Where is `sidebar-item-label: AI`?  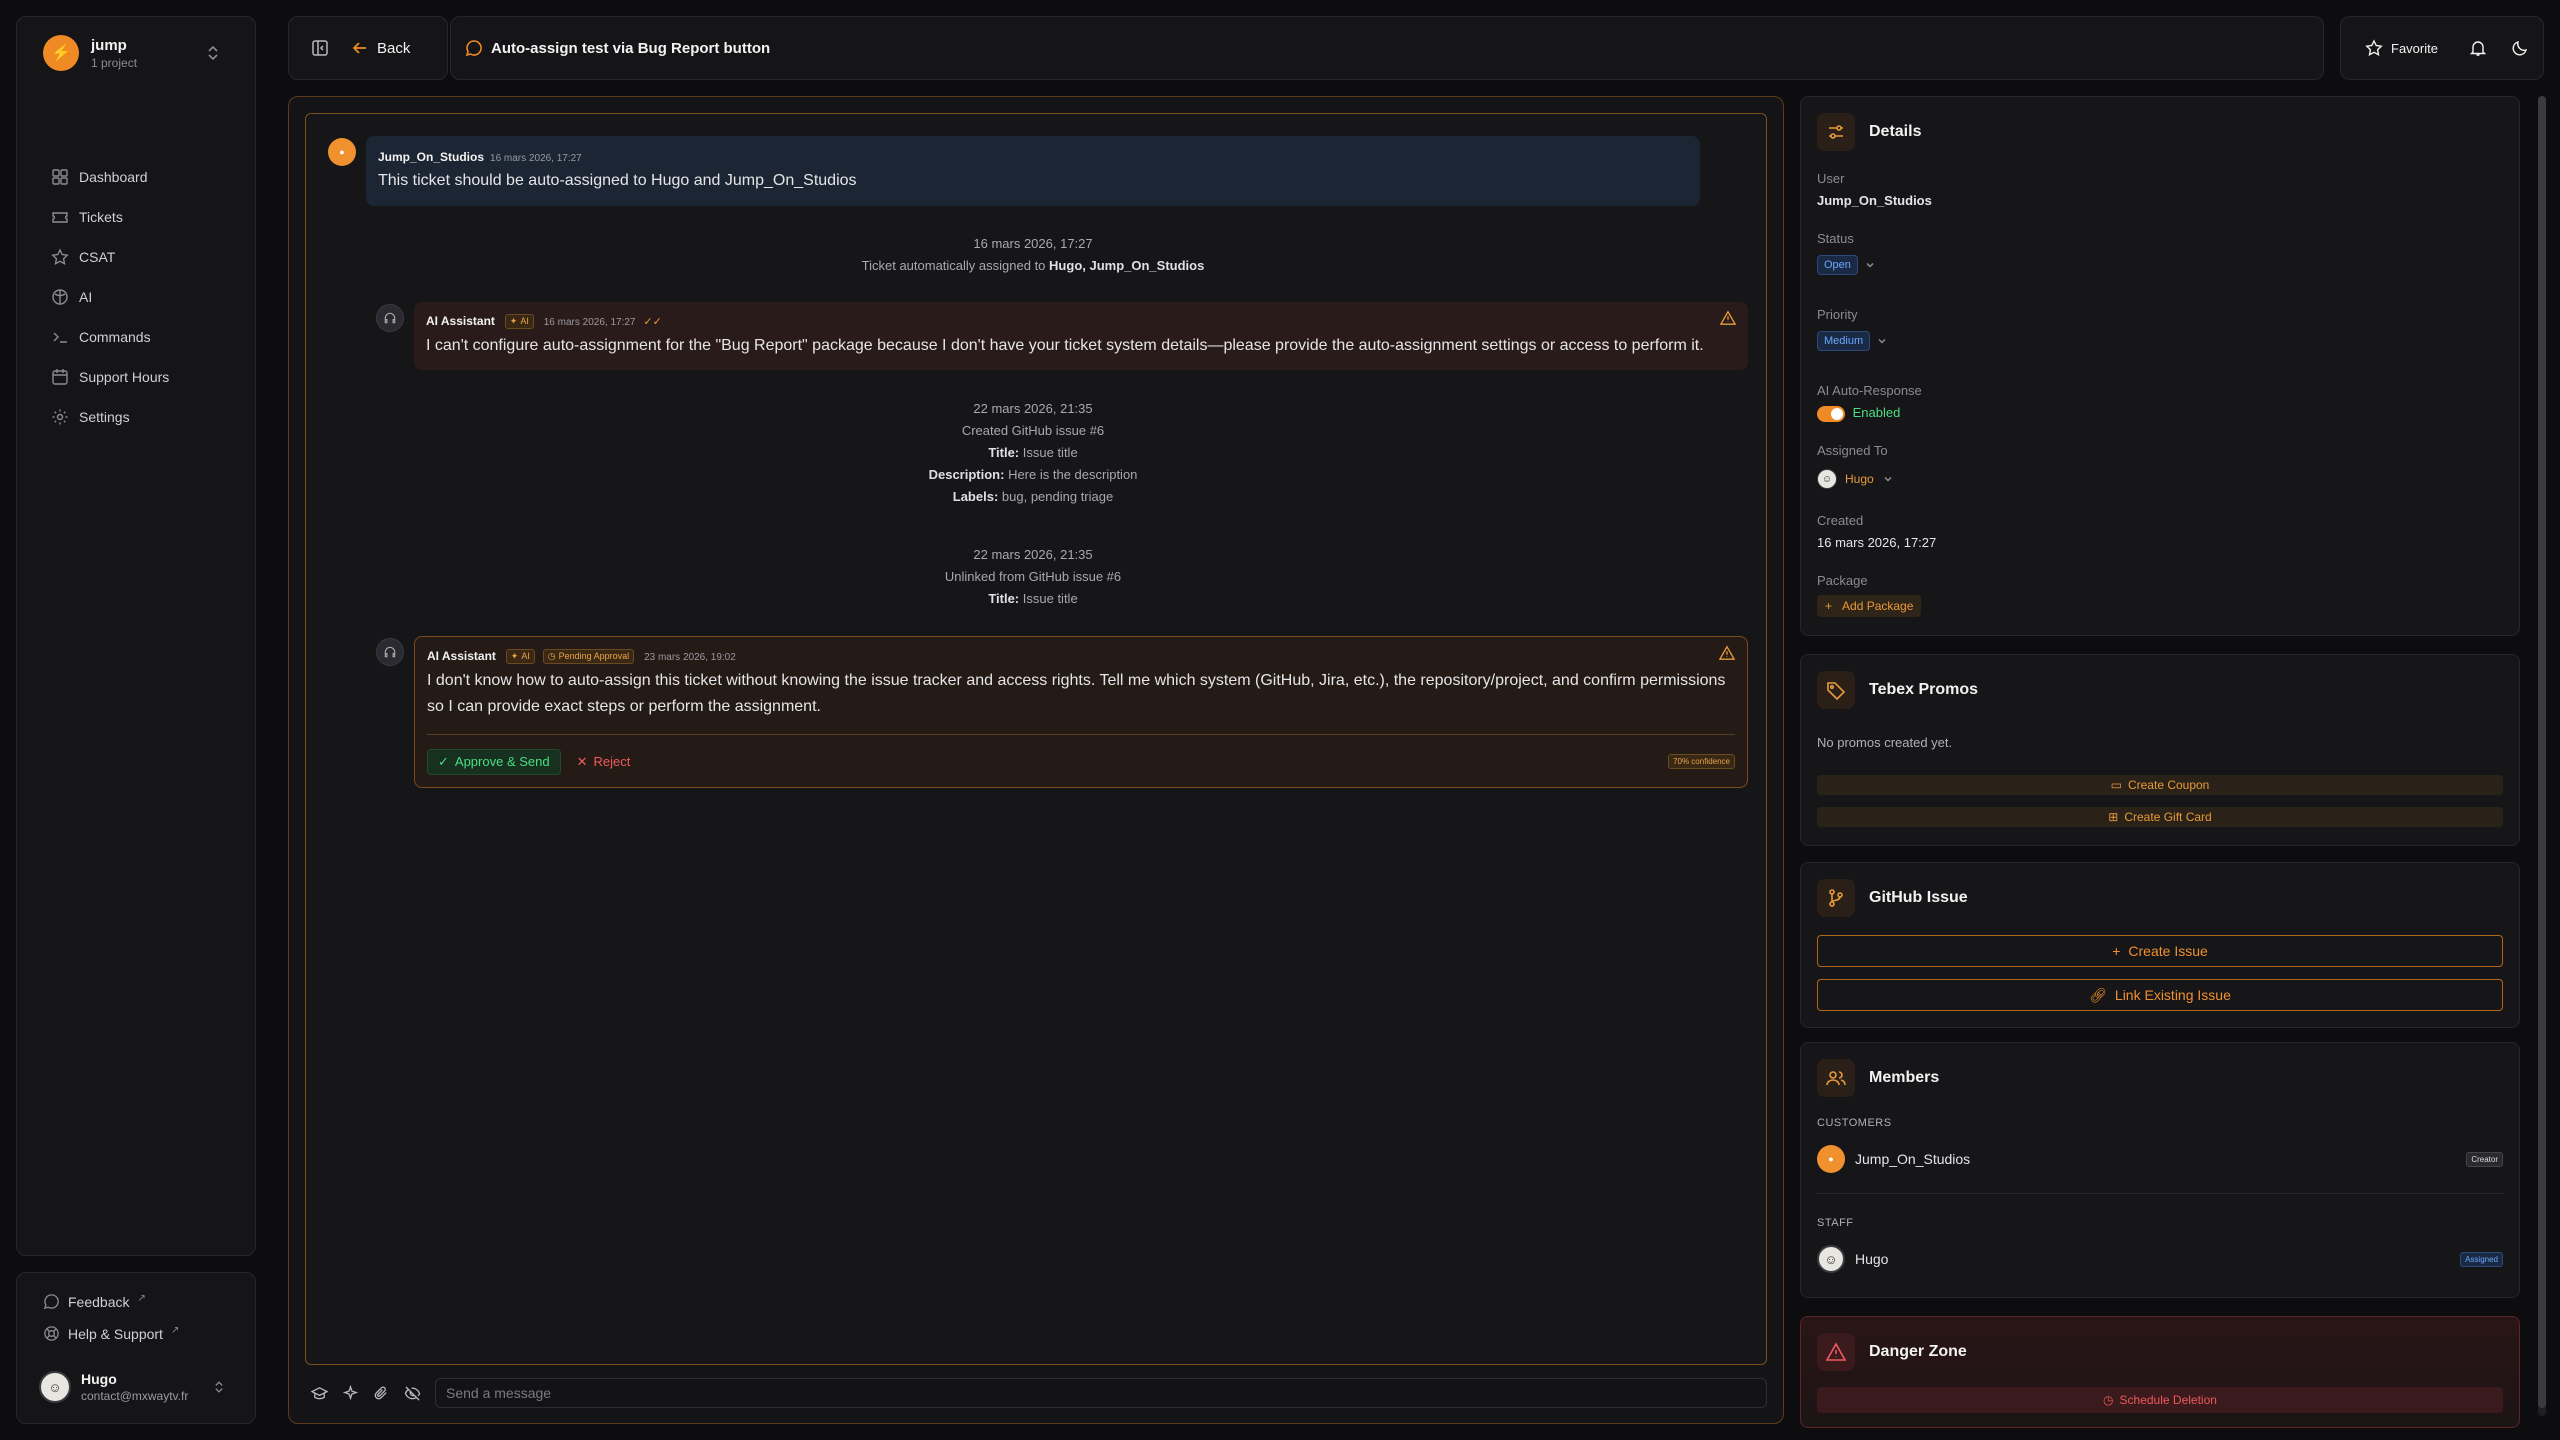
sidebar-item-label: AI is located at coordinates (86, 297).